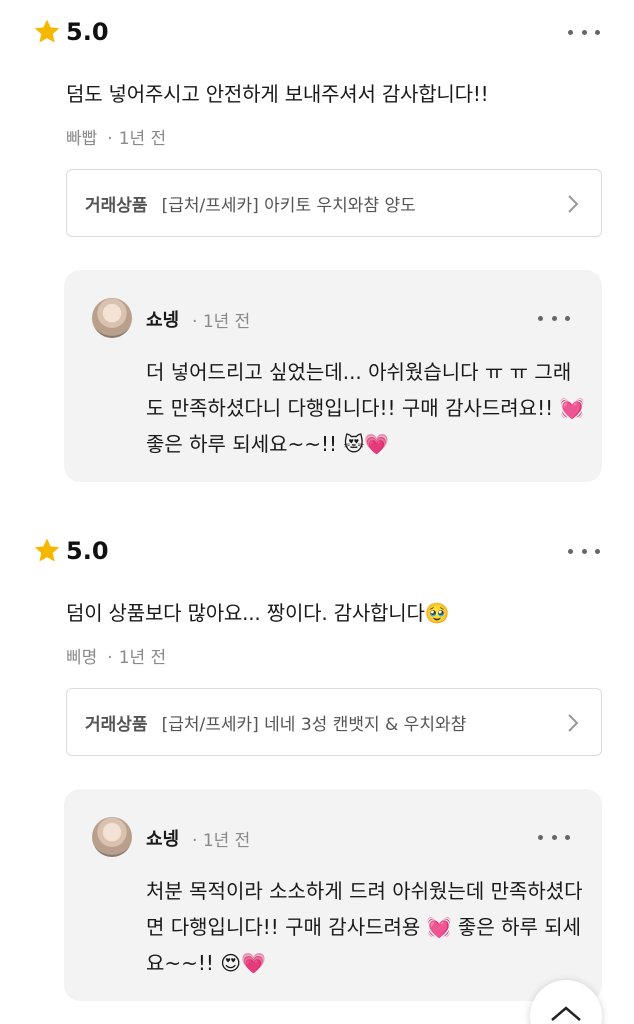  I want to click on review-text: 덤도 넣어주시고 안전하게 보내주셔서 감사합니다!!, so click(277, 94).